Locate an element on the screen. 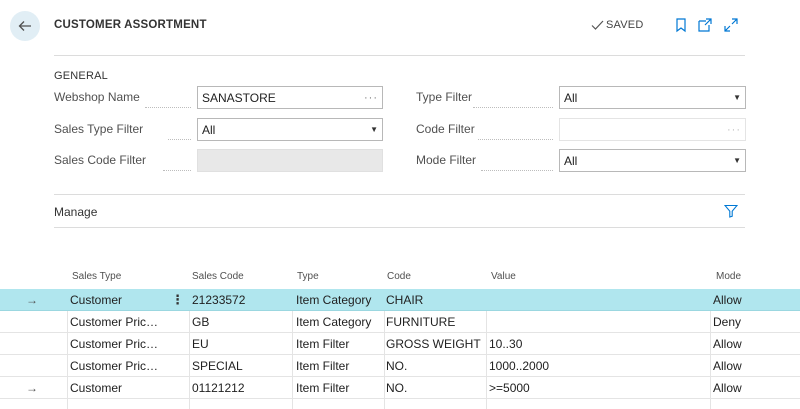 This screenshot has height=409, width=800. type-filter-select: All ▼ is located at coordinates (652, 97).